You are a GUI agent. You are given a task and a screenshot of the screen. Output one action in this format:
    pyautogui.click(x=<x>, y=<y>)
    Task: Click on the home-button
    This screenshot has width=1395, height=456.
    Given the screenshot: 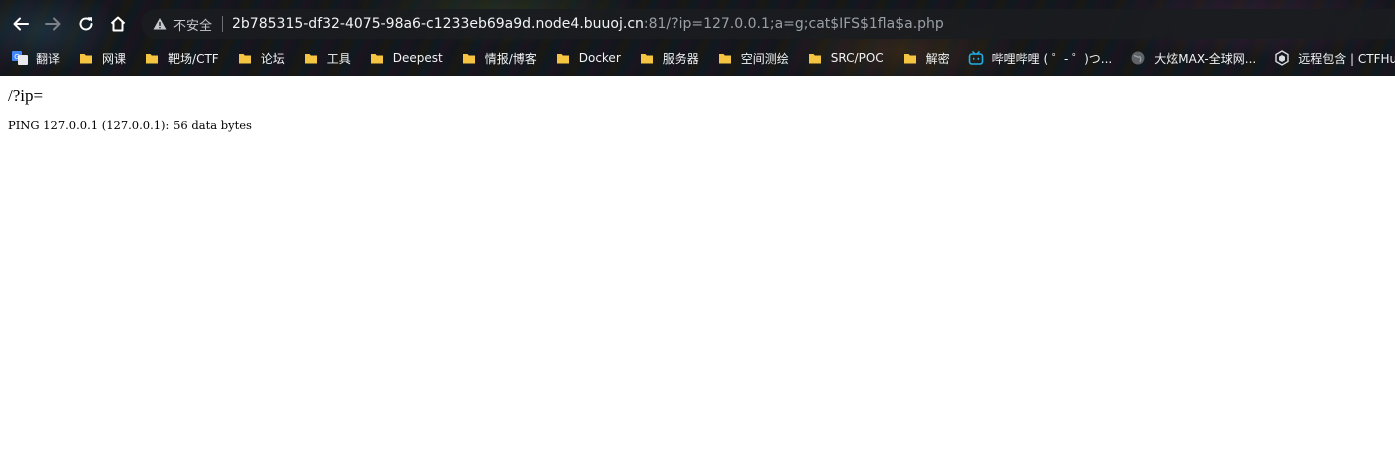 What is the action you would take?
    pyautogui.click(x=118, y=24)
    